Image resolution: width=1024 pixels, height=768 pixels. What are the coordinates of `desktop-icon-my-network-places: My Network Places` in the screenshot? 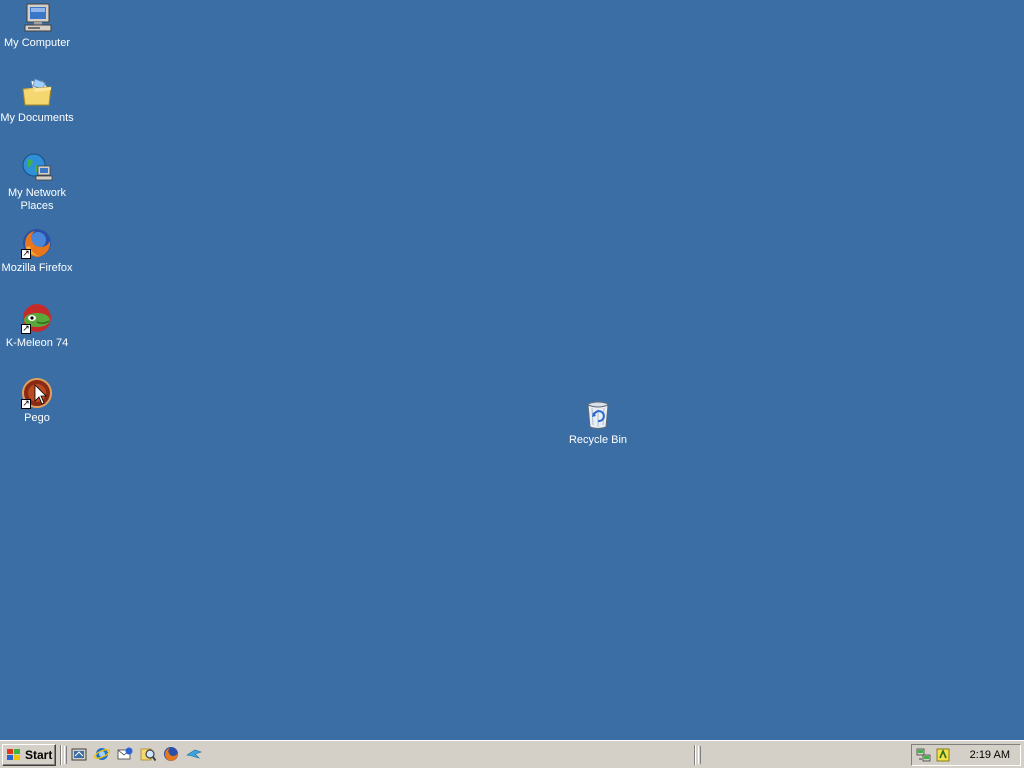 It's located at (37, 182).